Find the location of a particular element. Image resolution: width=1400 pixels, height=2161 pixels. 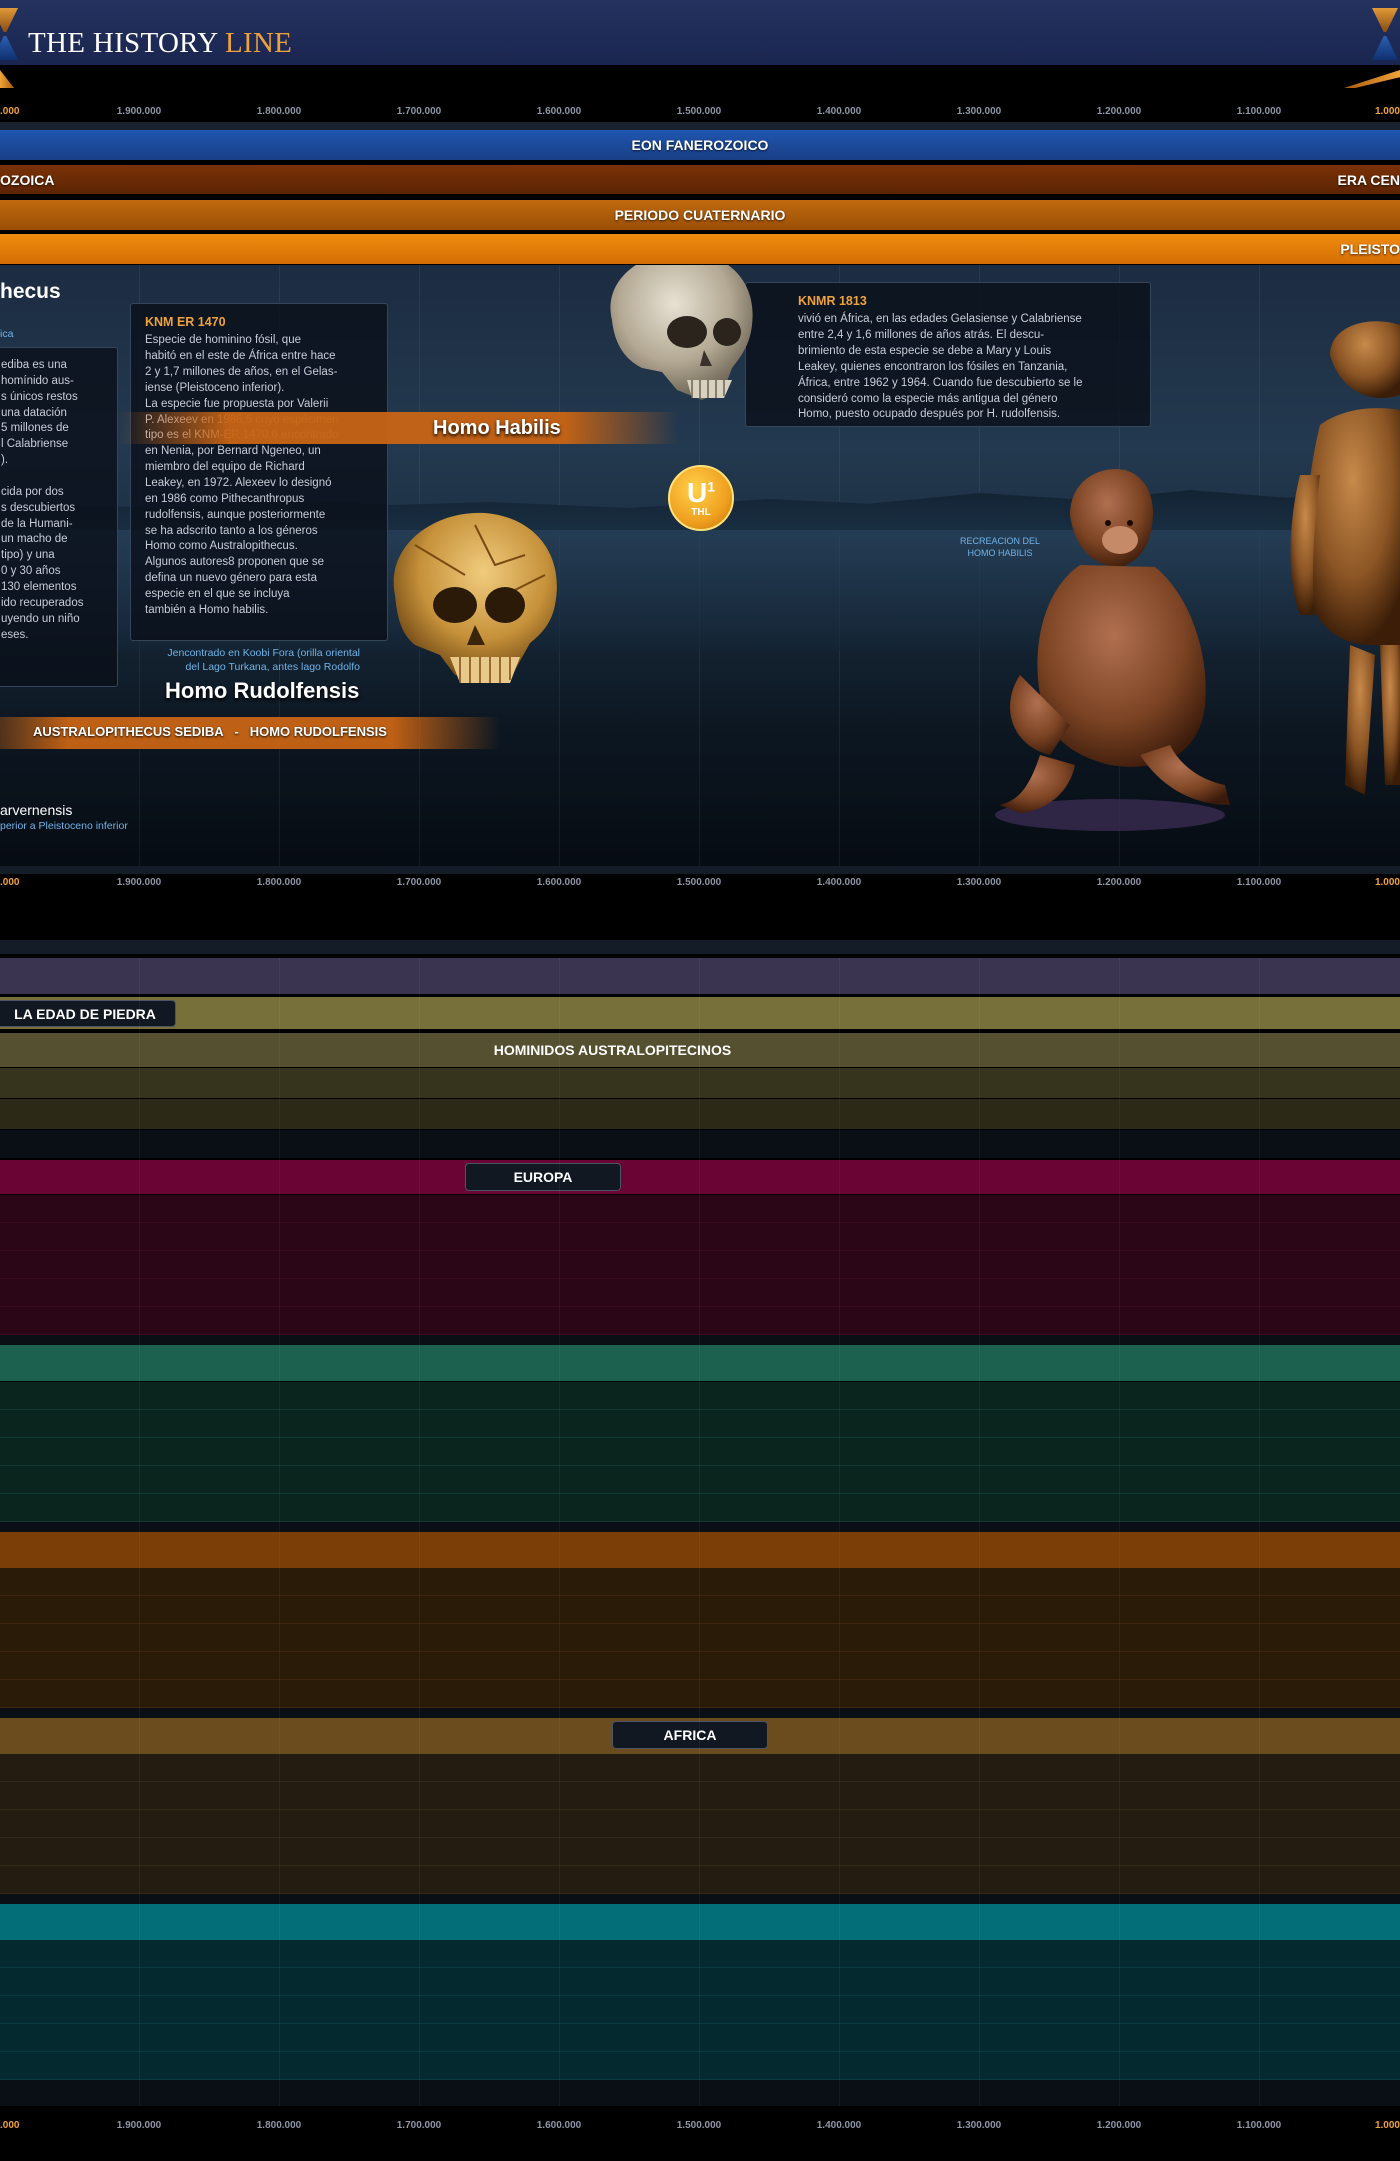

rows-orange-sub is located at coordinates (700, 1638).